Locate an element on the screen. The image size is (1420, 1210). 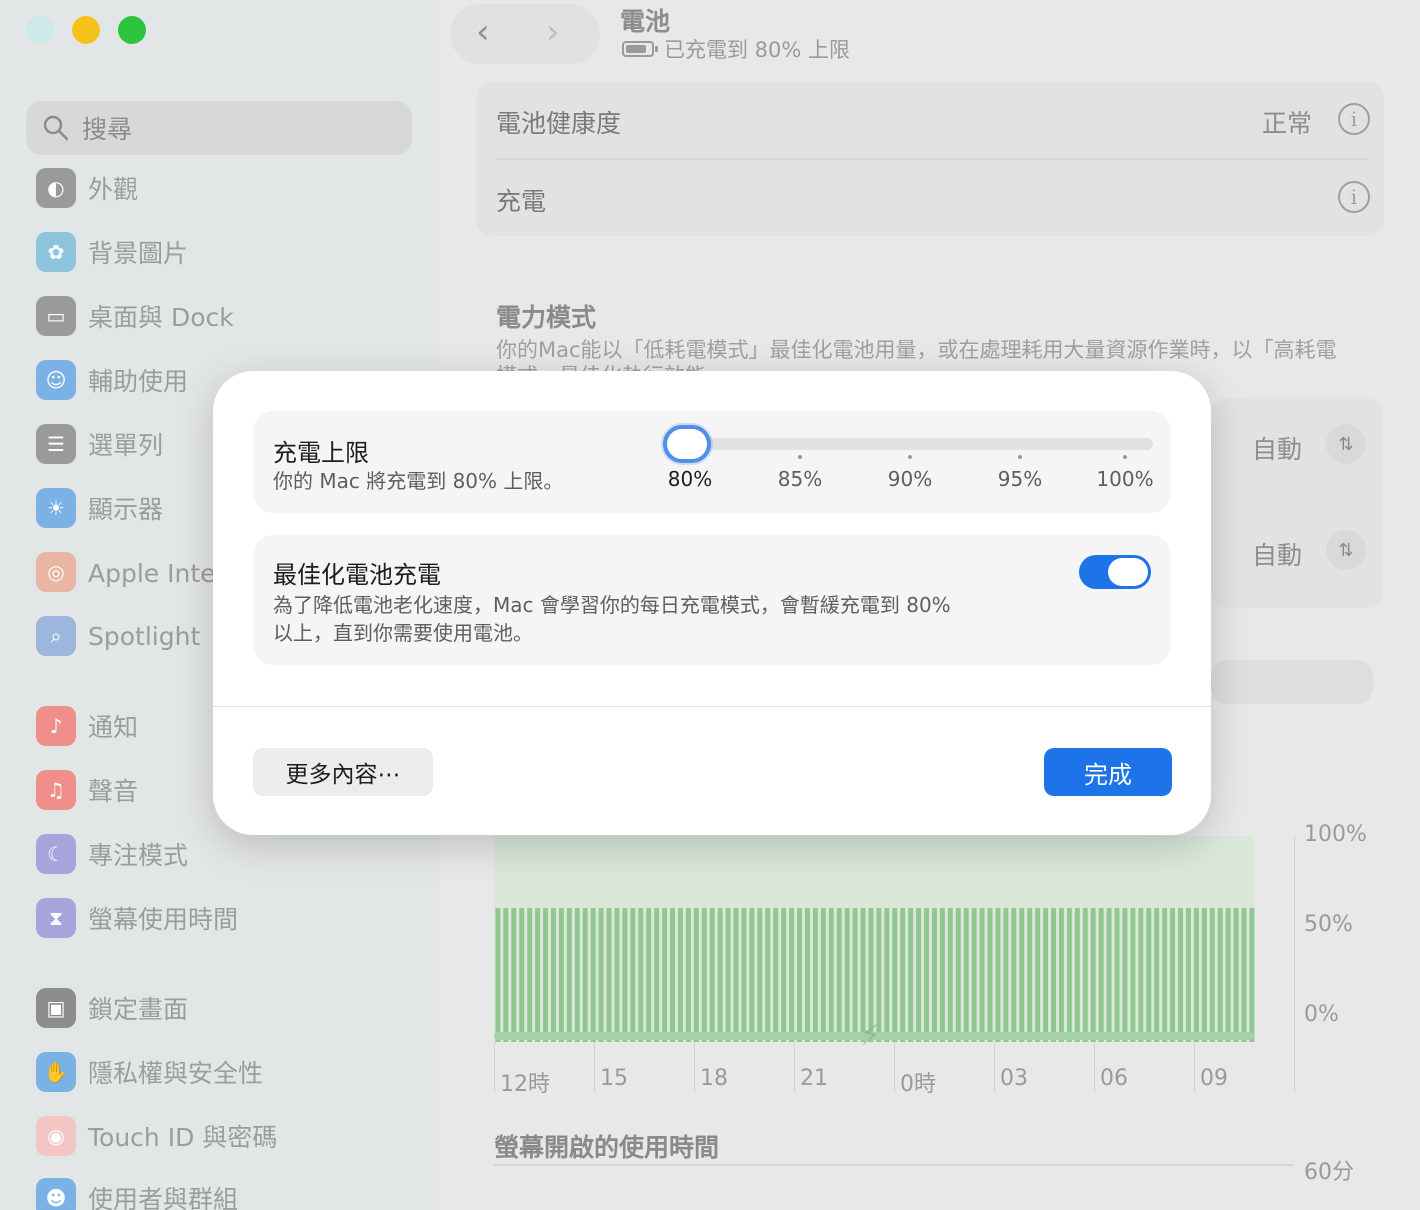
sidebar-item: ▭ 桌面與 Dock is located at coordinates (135, 316).